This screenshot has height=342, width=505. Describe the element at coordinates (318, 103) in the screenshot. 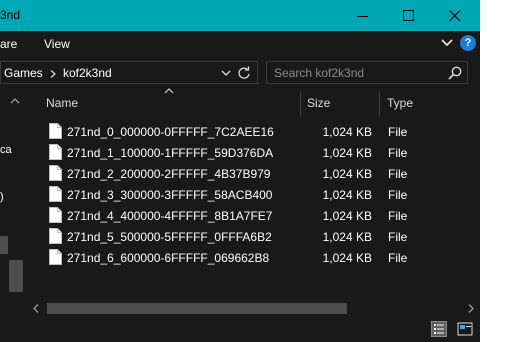

I see `column-header-size: Size` at that location.